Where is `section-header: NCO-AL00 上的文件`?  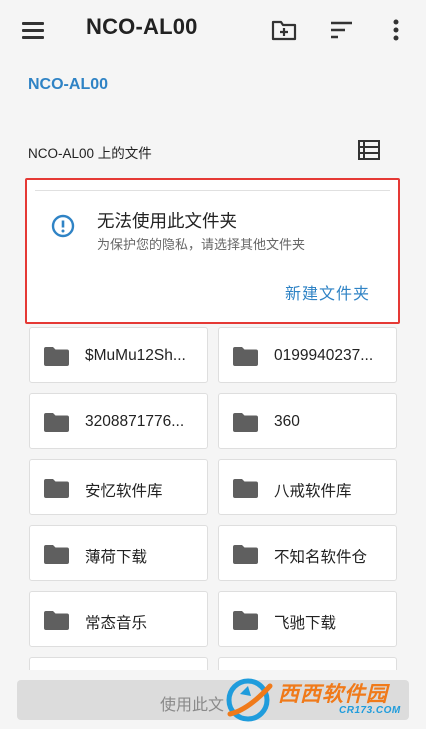
section-header: NCO-AL00 上的文件 is located at coordinates (208, 151).